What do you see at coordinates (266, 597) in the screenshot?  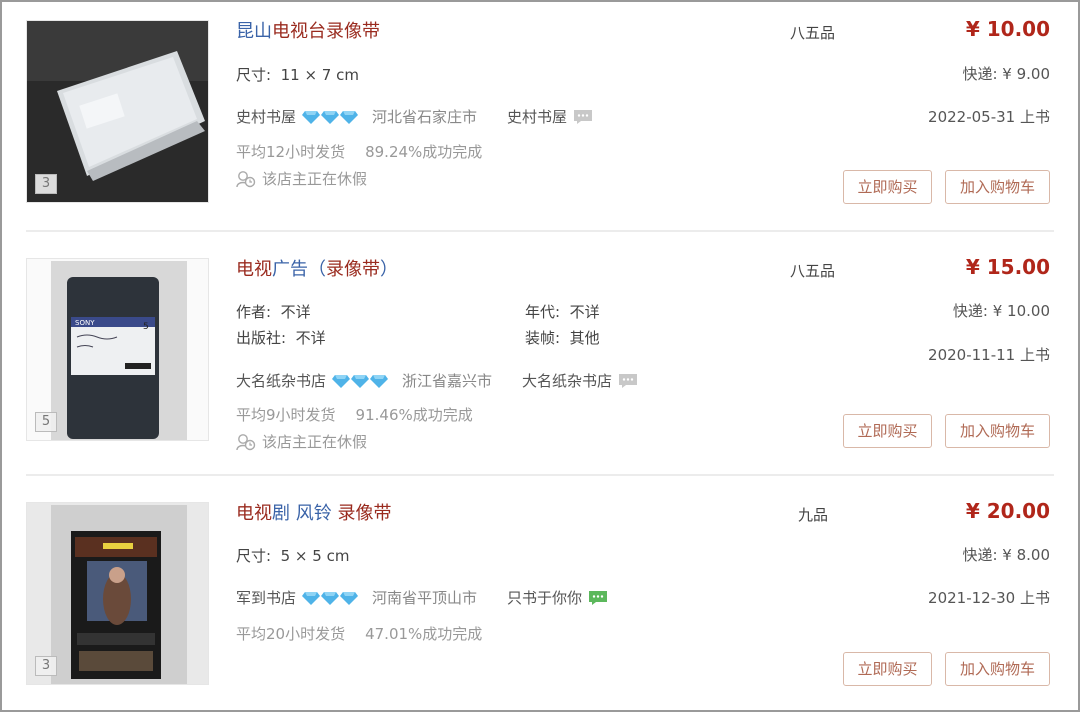 I see `shop-name: 军到书店` at bounding box center [266, 597].